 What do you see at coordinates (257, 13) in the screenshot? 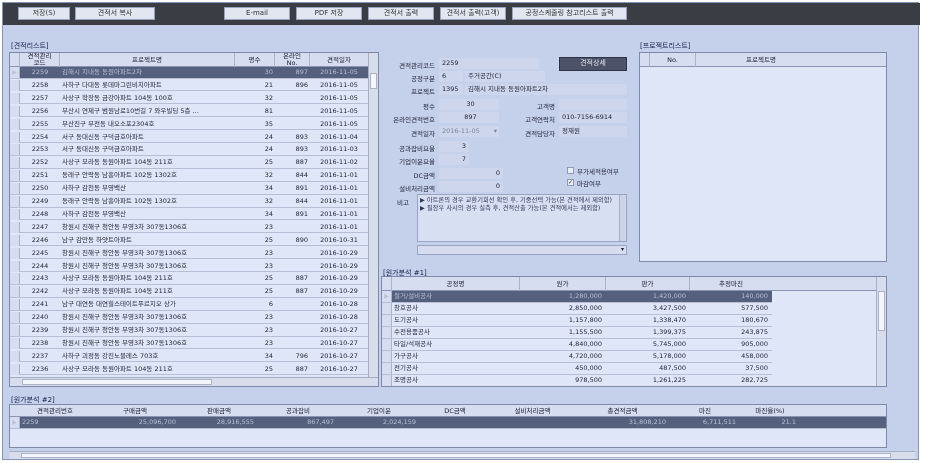
I see `email-button: E-mail` at bounding box center [257, 13].